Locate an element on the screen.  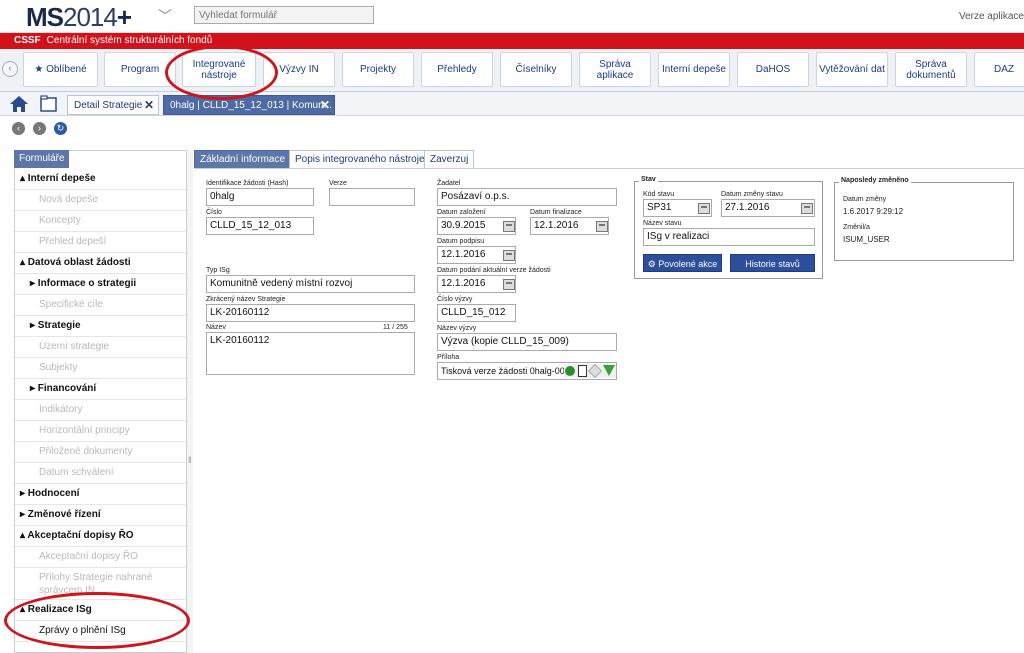
sidebar-item: ▸ Strategie is located at coordinates (100, 326).